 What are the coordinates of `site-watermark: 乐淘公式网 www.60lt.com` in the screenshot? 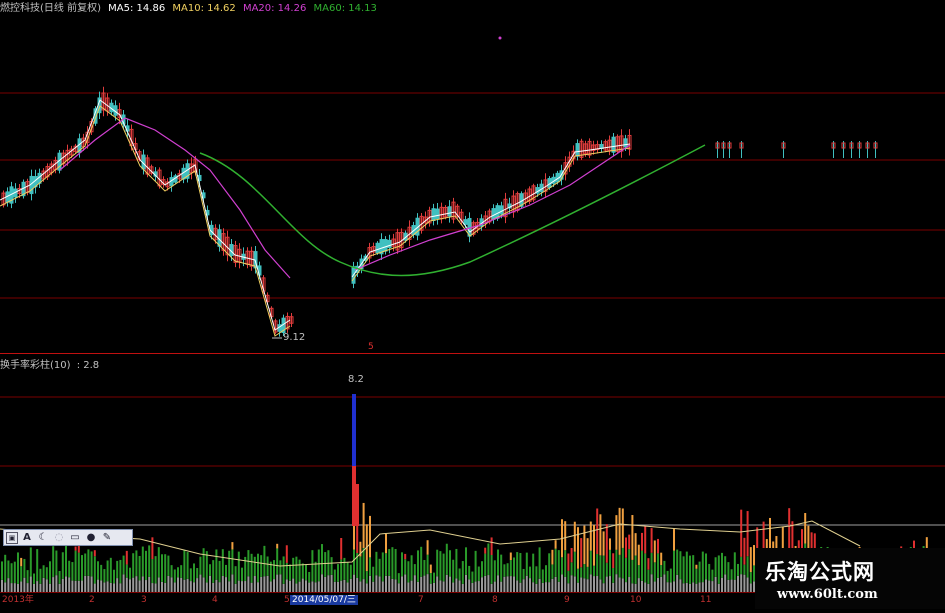 It's located at (850, 578).